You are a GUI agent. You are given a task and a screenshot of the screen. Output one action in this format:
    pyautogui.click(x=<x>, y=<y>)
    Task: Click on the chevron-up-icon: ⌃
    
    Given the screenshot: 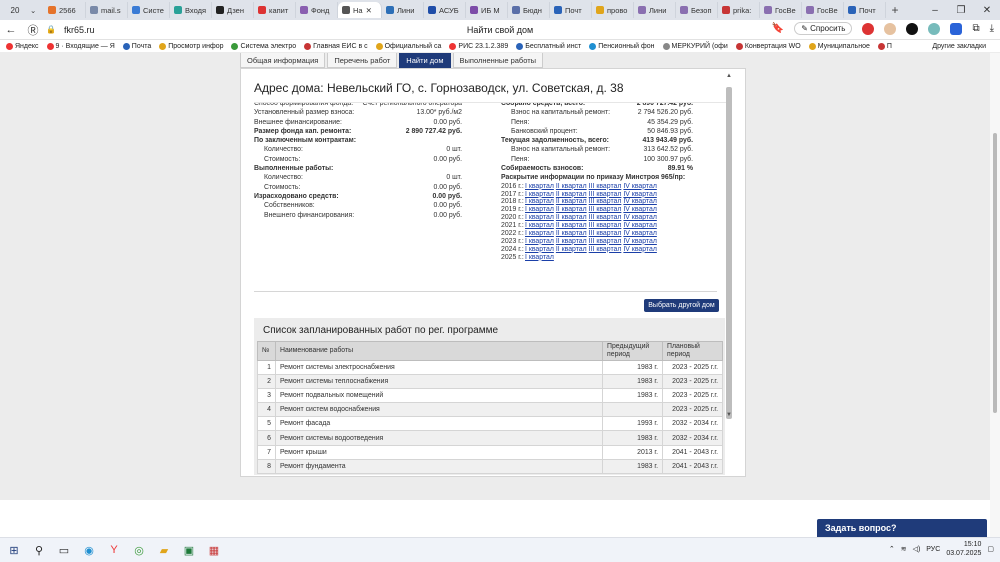 What is the action you would take?
    pyautogui.click(x=892, y=549)
    